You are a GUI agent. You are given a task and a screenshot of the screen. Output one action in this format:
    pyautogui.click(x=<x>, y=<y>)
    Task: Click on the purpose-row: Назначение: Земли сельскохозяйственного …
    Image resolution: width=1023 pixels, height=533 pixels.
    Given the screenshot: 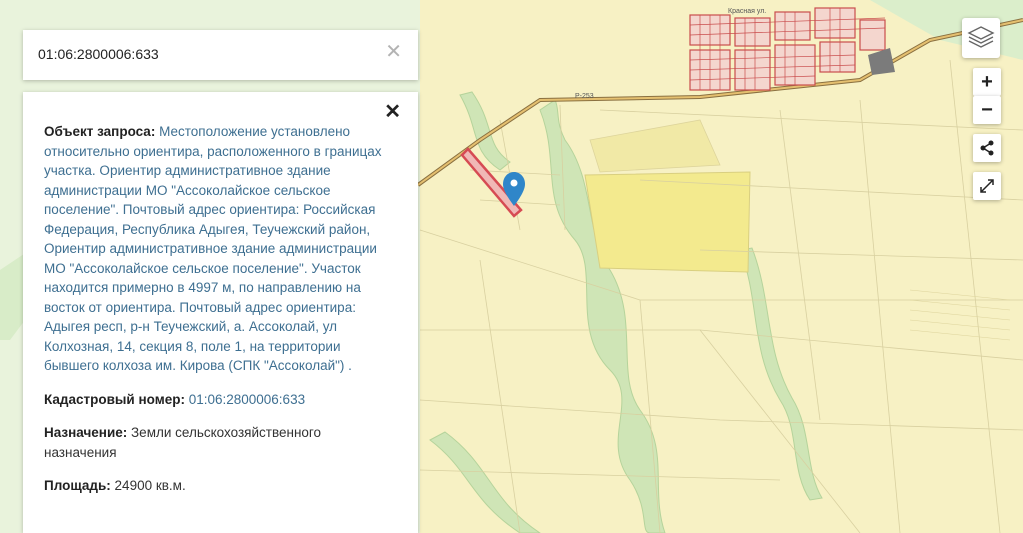 What is the action you would take?
    pyautogui.click(x=220, y=442)
    